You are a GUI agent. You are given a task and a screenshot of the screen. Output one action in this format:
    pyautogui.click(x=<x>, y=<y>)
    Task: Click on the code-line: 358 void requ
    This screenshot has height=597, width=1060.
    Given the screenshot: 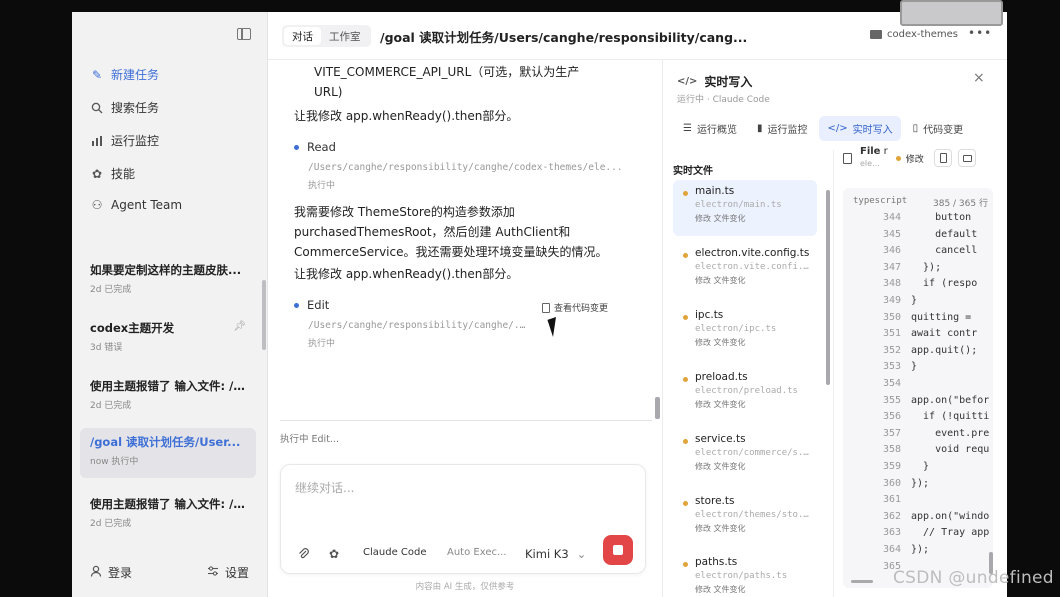 What is the action you would take?
    pyautogui.click(x=916, y=452)
    